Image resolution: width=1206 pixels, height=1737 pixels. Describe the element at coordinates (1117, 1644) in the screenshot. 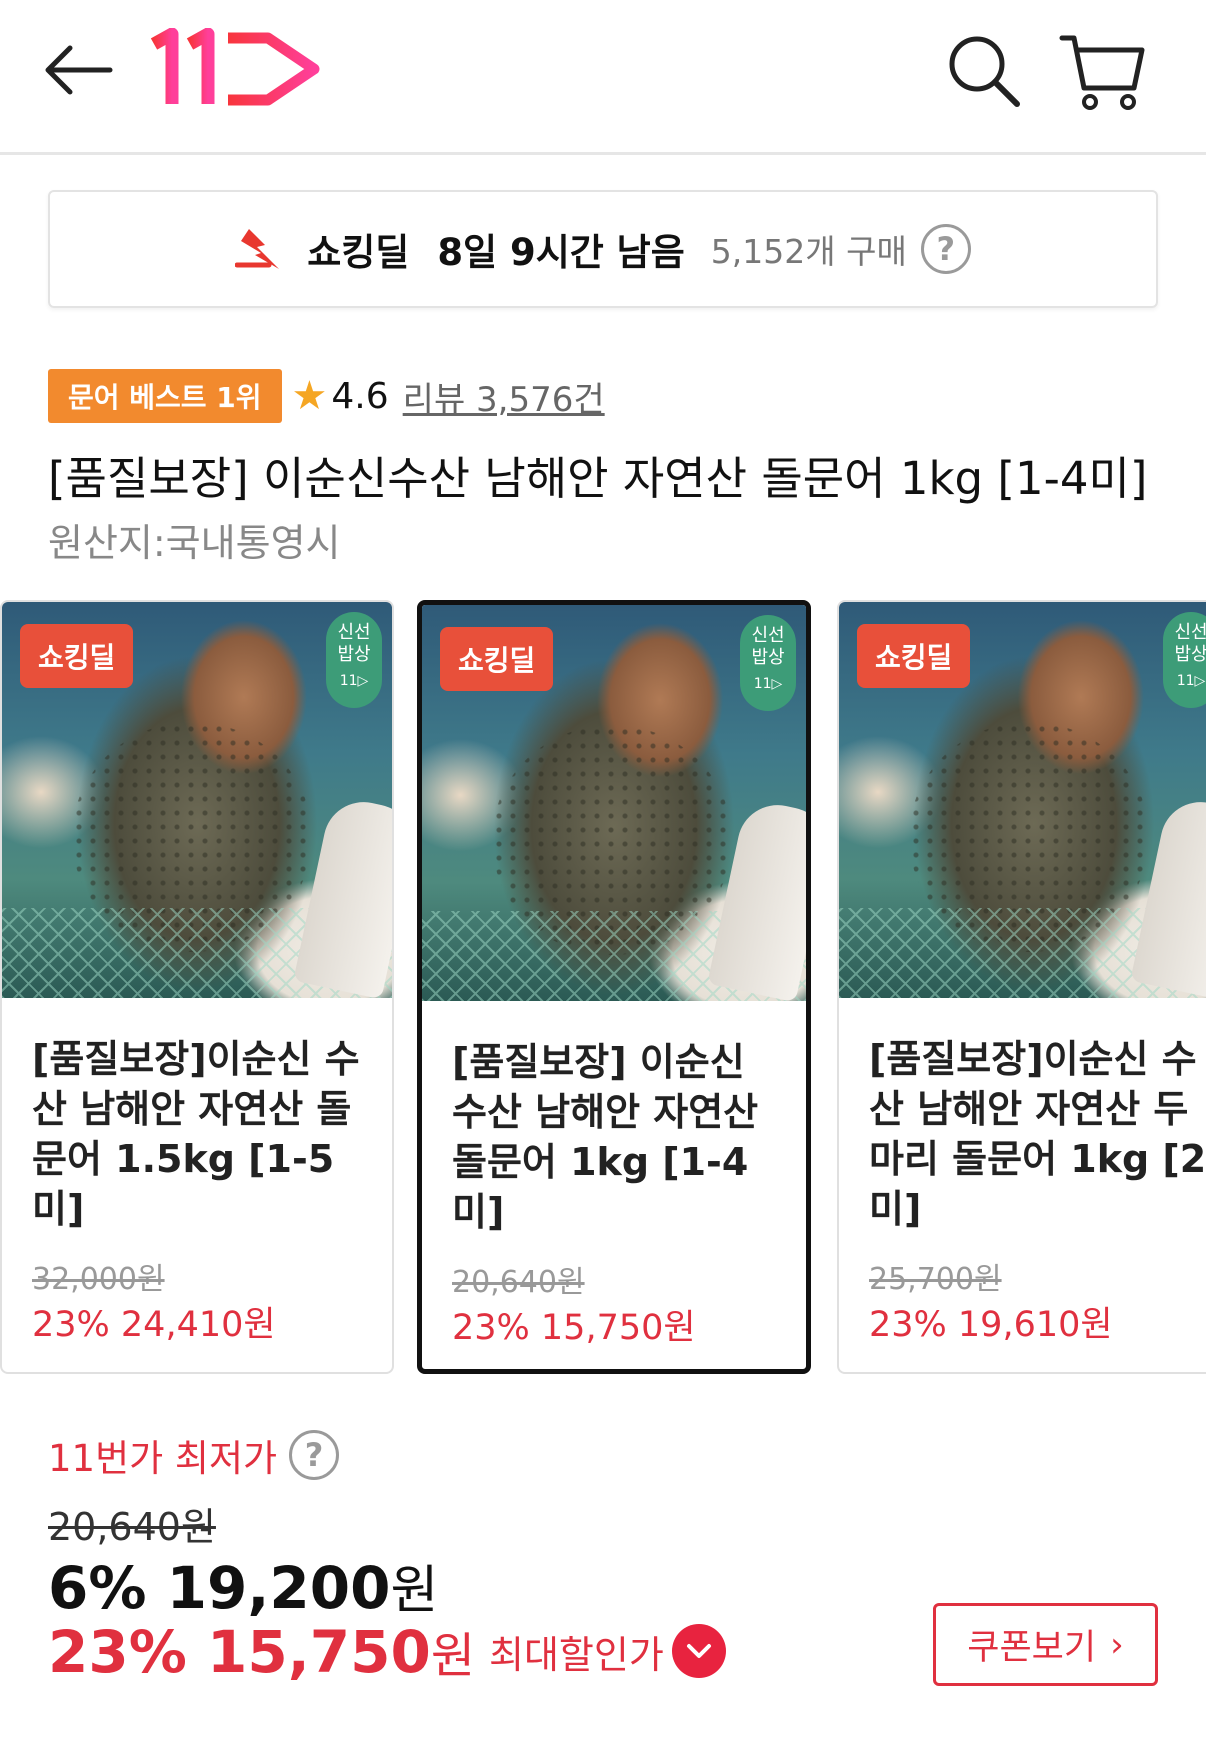

I see `chevron-right-icon: ›` at that location.